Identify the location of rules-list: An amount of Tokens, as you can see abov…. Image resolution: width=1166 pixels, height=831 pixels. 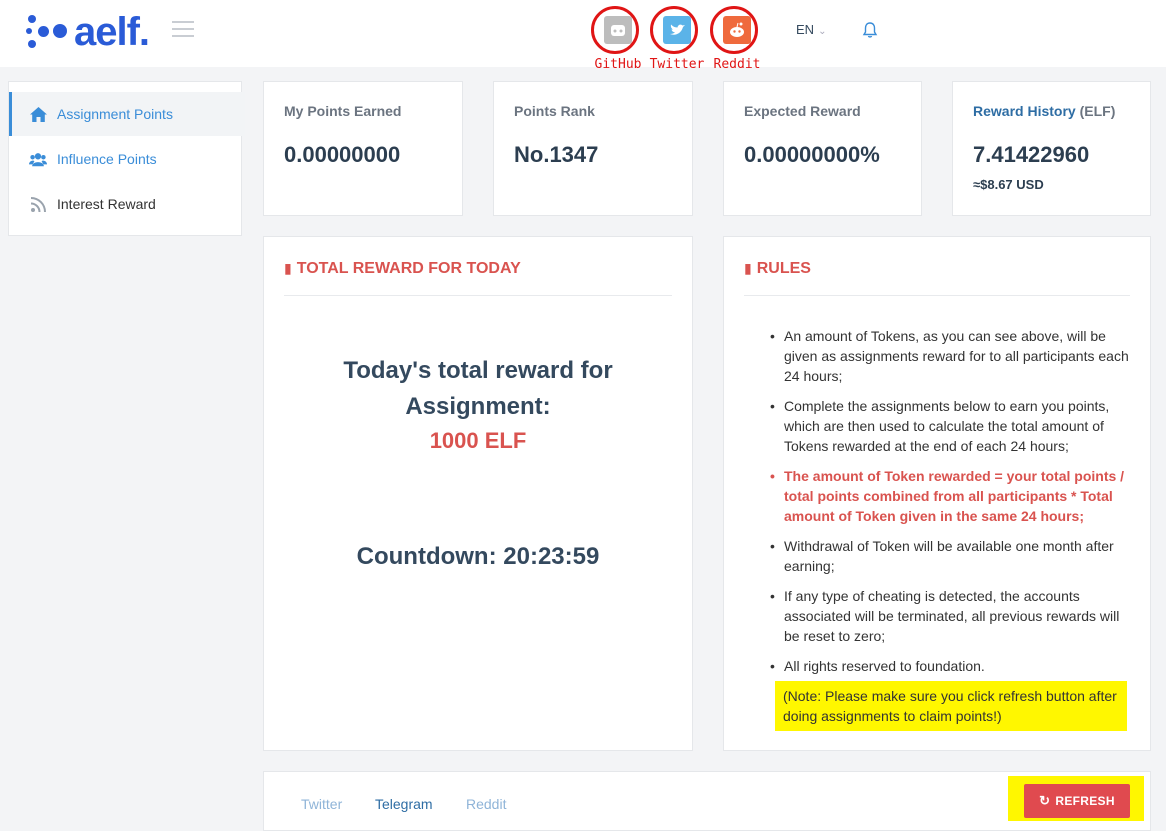
(953, 506).